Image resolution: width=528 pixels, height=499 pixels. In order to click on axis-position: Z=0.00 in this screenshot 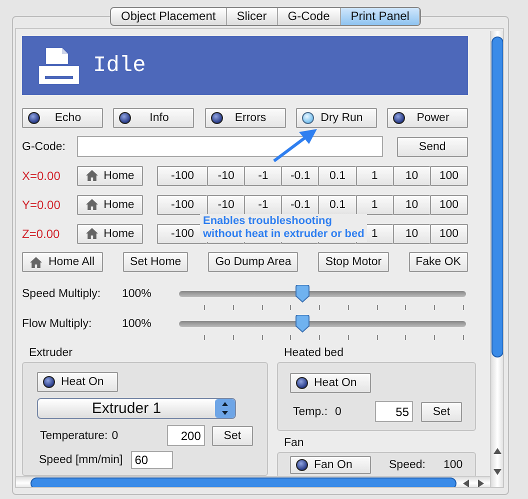, I will do `click(41, 233)`.